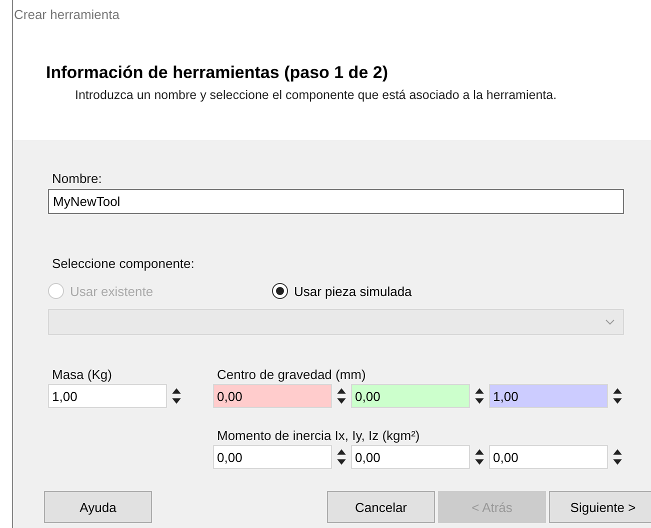 The height and width of the screenshot is (528, 651). Describe the element at coordinates (291, 374) in the screenshot. I see `field-label: Centro de gravedad (mm)` at that location.